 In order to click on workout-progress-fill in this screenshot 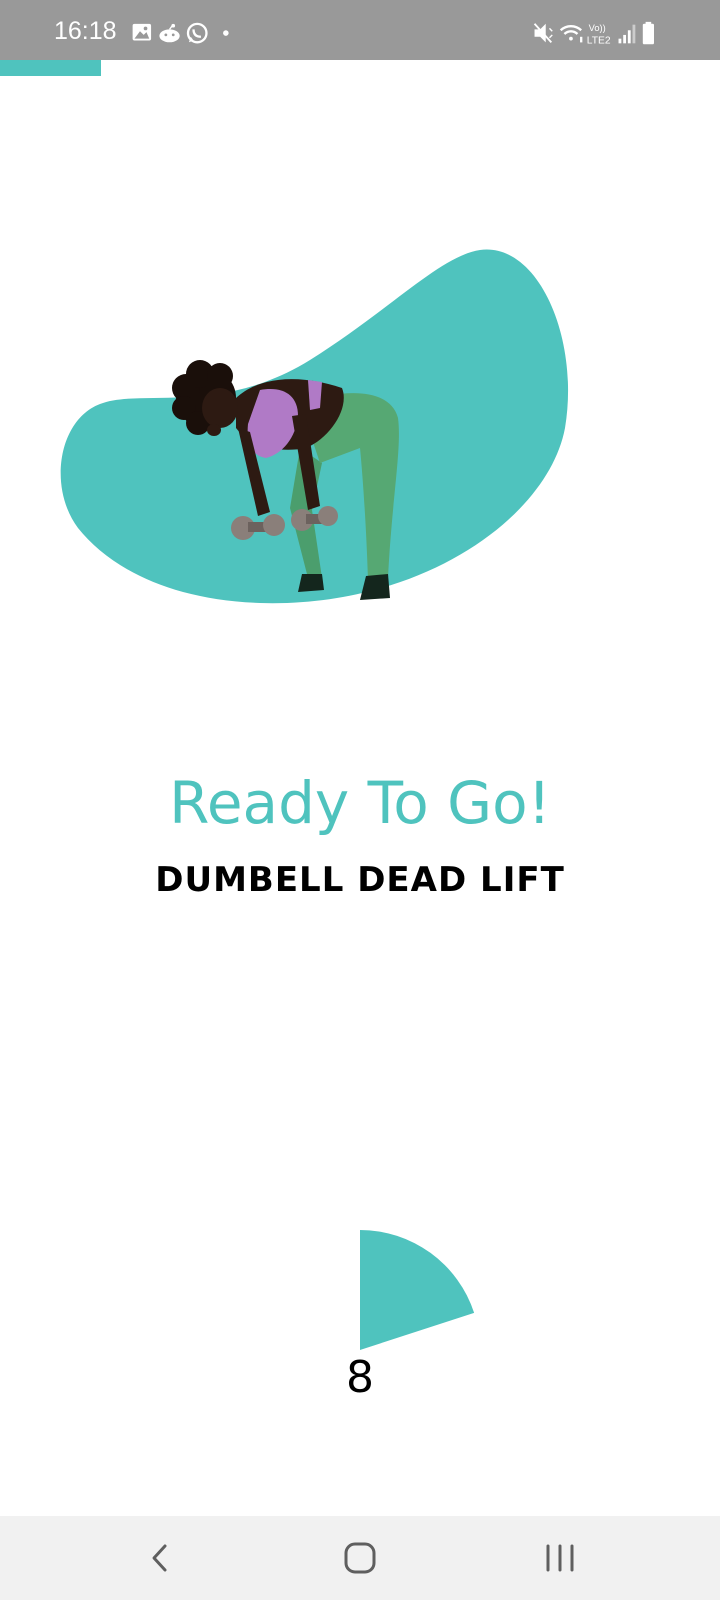, I will do `click(50, 68)`.